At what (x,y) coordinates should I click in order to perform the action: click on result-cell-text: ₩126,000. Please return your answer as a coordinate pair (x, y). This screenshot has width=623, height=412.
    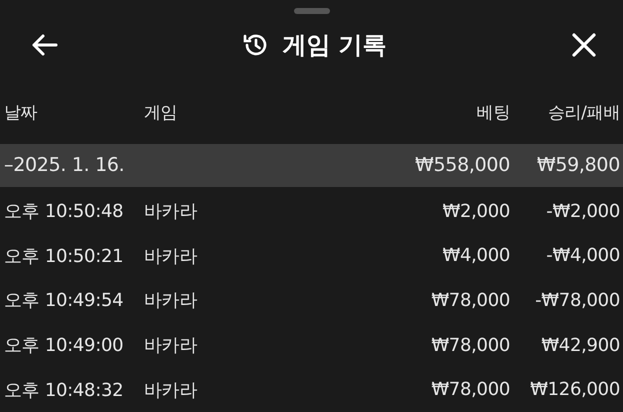
    Looking at the image, I should click on (574, 389).